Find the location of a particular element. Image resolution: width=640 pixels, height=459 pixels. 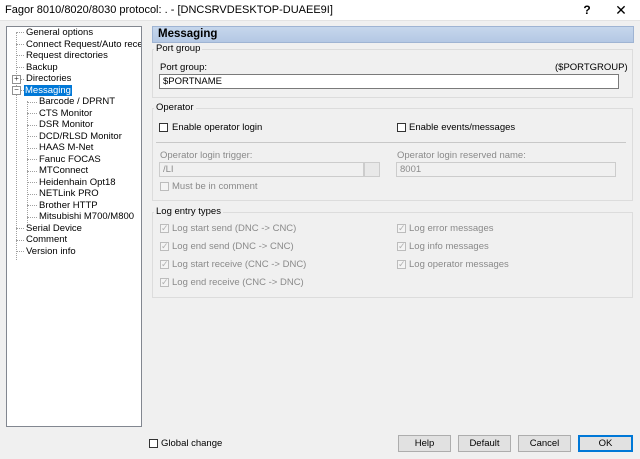

operator-separator is located at coordinates (391, 142).